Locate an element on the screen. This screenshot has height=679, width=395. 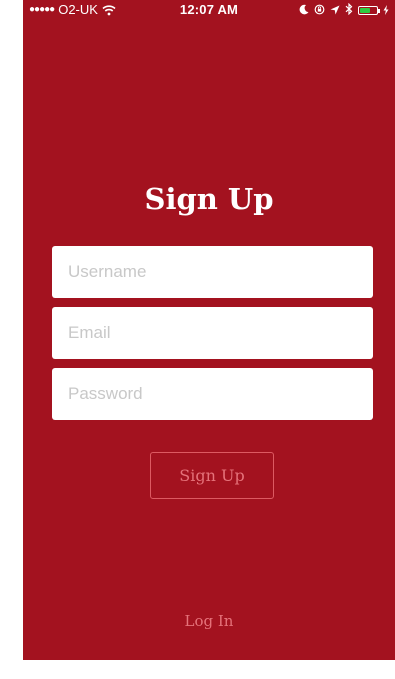
status-bar: ●●●●● O2-UK 12:07 AM is located at coordinates (209, 10).